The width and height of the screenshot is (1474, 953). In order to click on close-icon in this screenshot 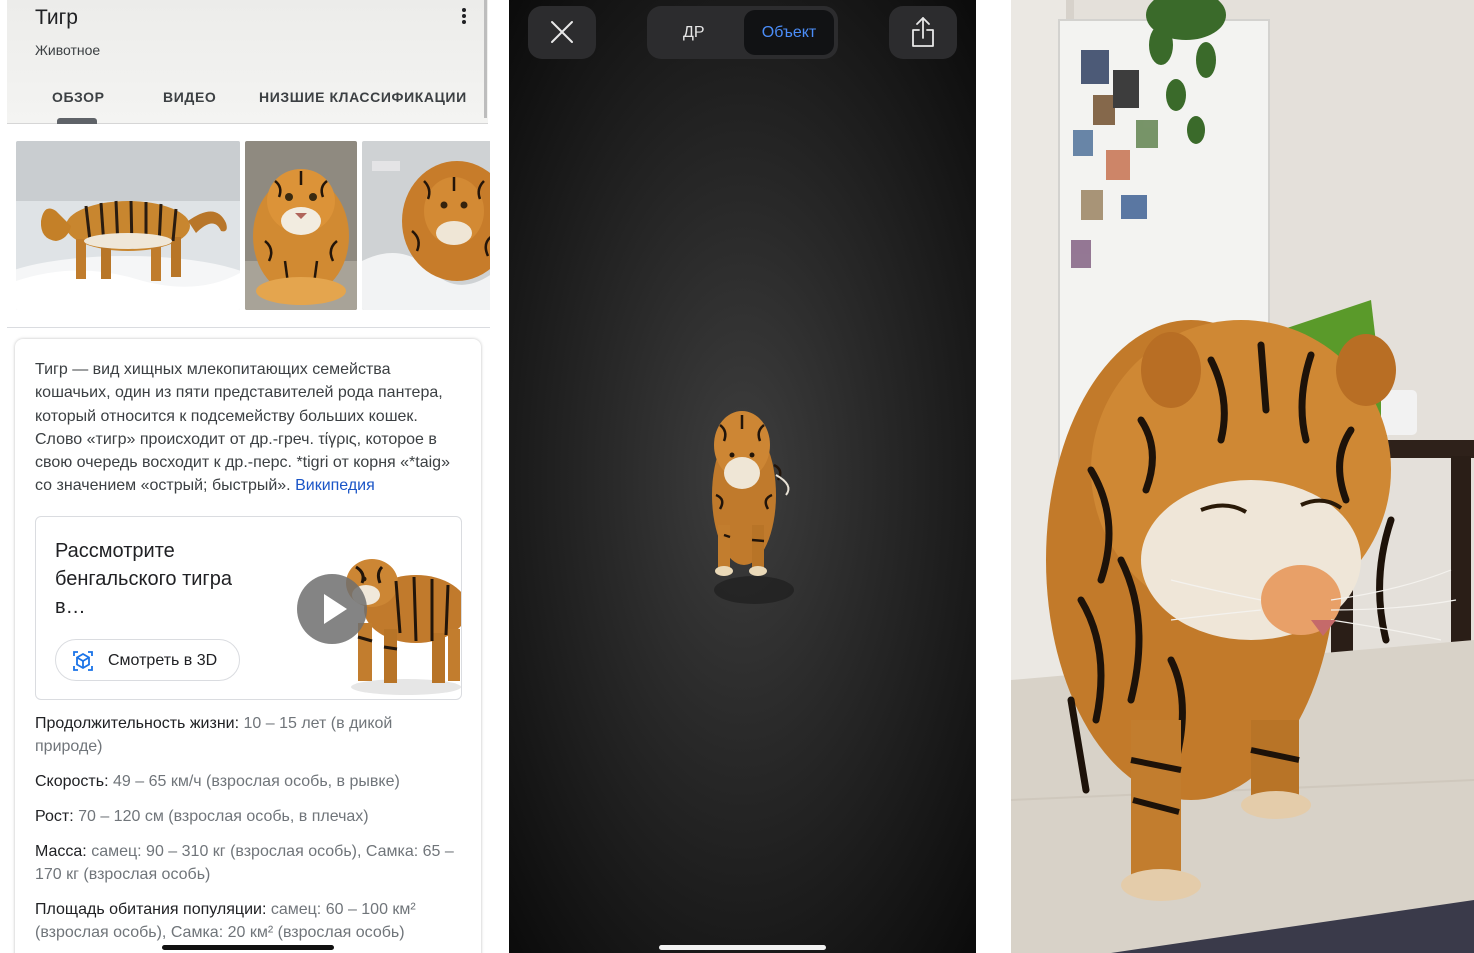, I will do `click(562, 32)`.